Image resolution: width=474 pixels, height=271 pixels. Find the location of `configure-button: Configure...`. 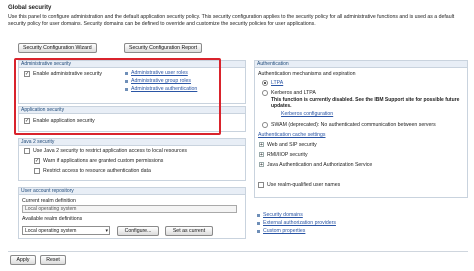

configure-button: Configure... is located at coordinates (138, 231).